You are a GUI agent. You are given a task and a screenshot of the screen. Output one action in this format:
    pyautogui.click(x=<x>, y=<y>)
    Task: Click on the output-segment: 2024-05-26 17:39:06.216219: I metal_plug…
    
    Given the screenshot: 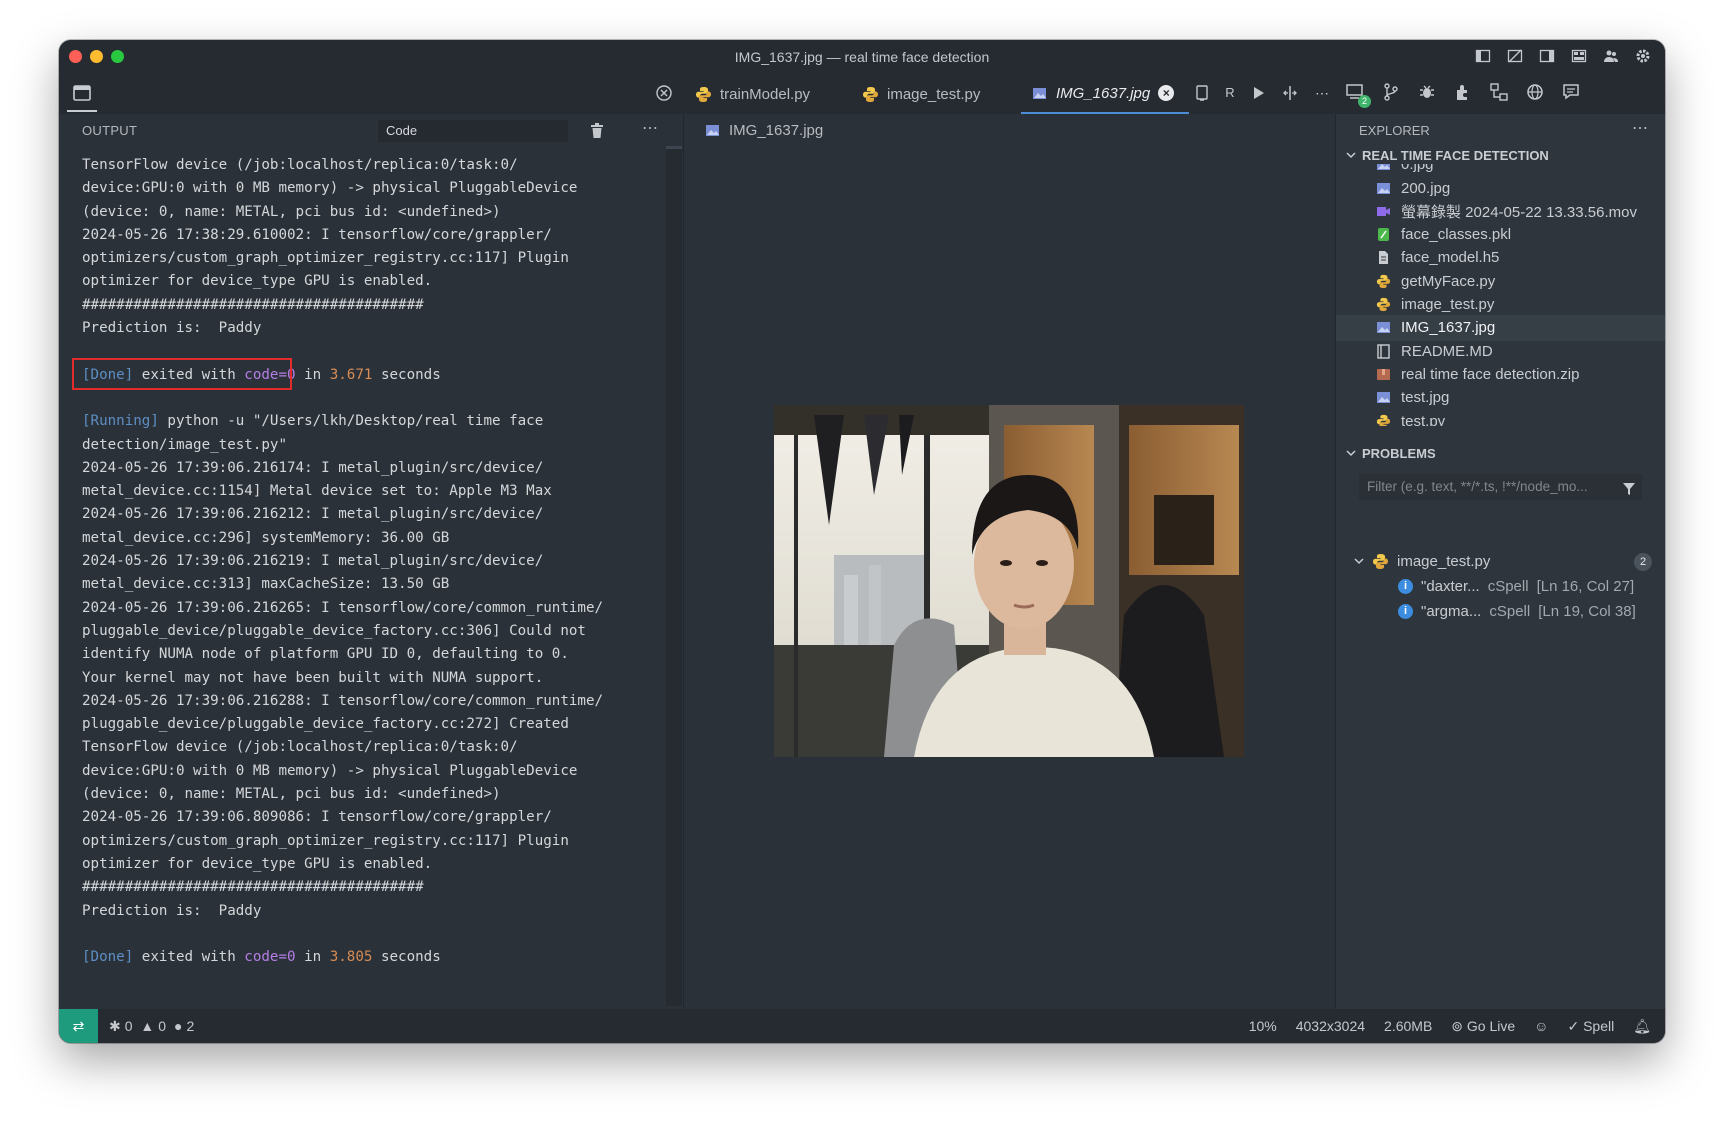 What is the action you would take?
    pyautogui.click(x=313, y=561)
    